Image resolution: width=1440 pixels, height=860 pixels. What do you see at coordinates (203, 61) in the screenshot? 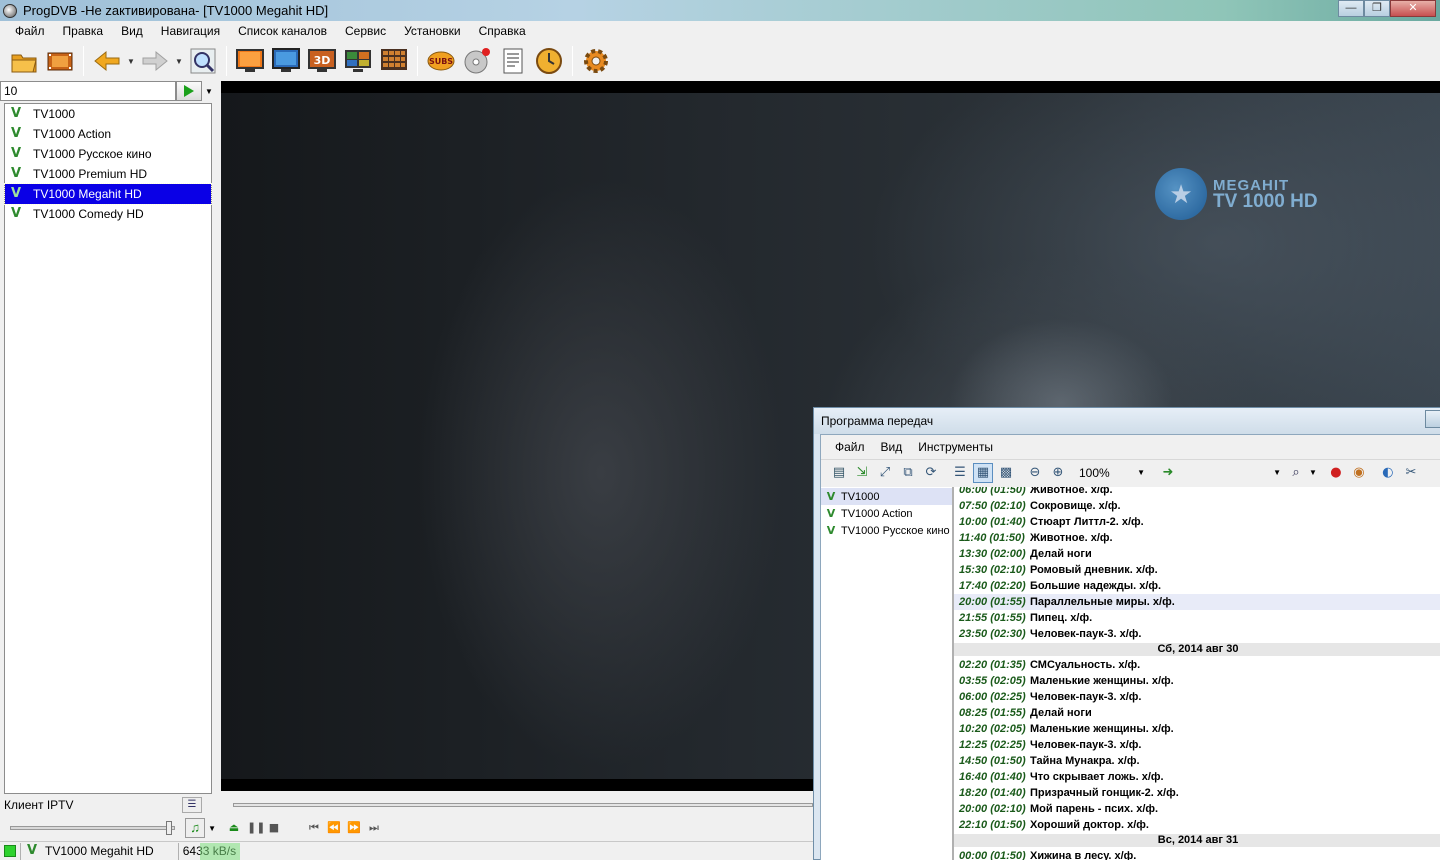
I see `search-scan-icon` at bounding box center [203, 61].